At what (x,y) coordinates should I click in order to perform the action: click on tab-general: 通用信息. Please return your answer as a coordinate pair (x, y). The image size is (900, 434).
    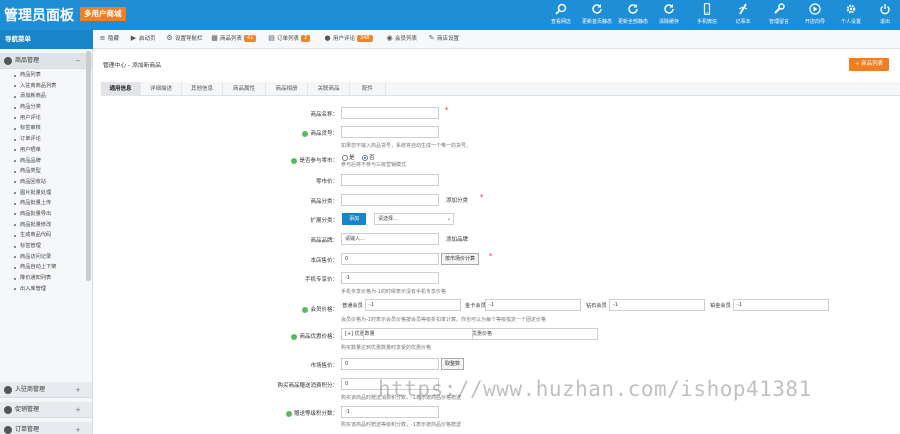
    Looking at the image, I should click on (121, 89).